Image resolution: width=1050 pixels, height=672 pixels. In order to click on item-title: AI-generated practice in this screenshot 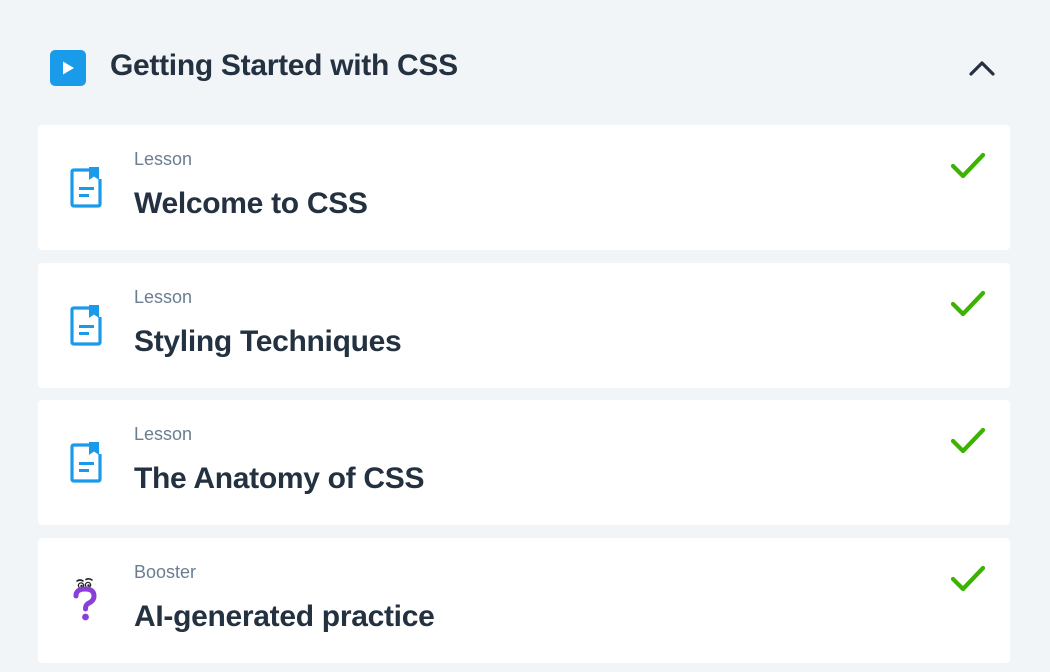, I will do `click(284, 616)`.